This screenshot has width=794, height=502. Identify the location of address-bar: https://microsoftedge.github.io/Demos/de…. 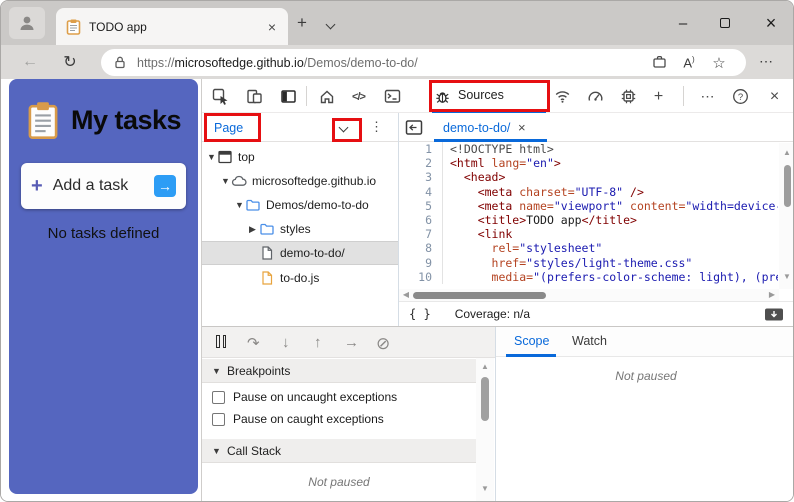
(423, 62).